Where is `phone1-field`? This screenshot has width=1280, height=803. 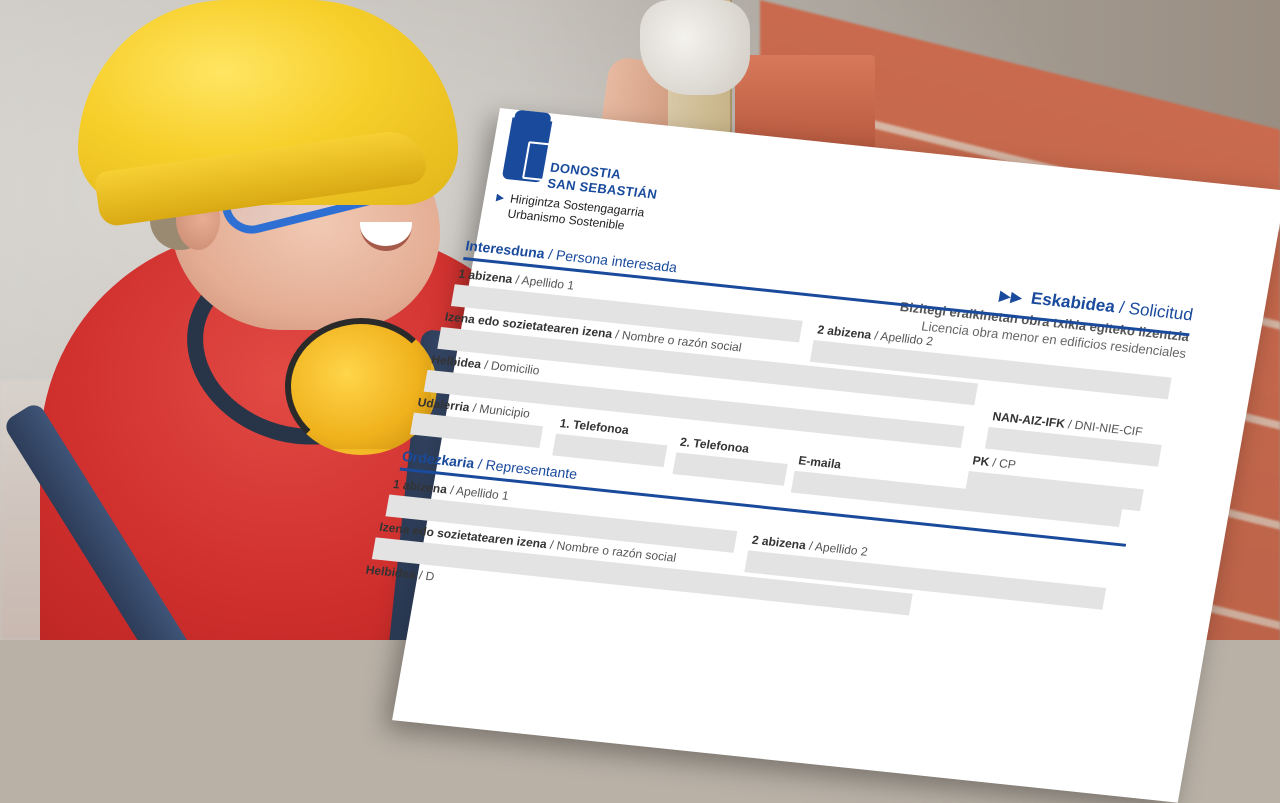 phone1-field is located at coordinates (610, 450).